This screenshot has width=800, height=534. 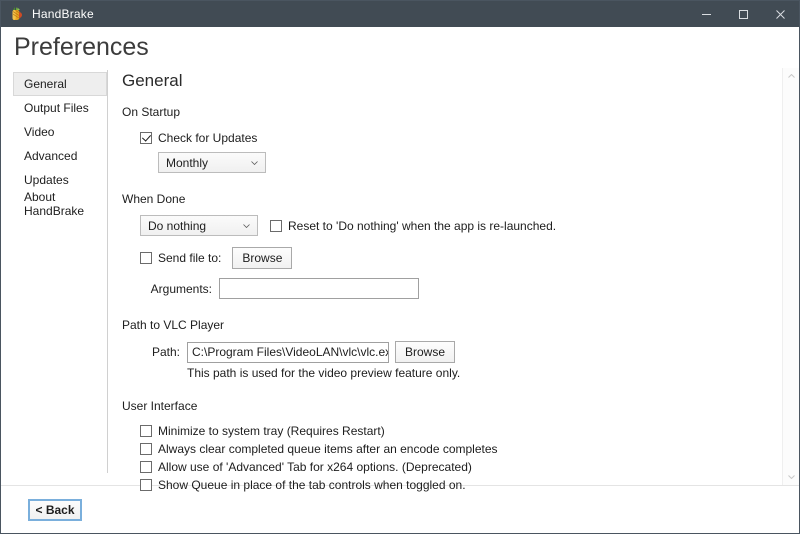 I want to click on vlc-browse-button: Browse, so click(x=425, y=352).